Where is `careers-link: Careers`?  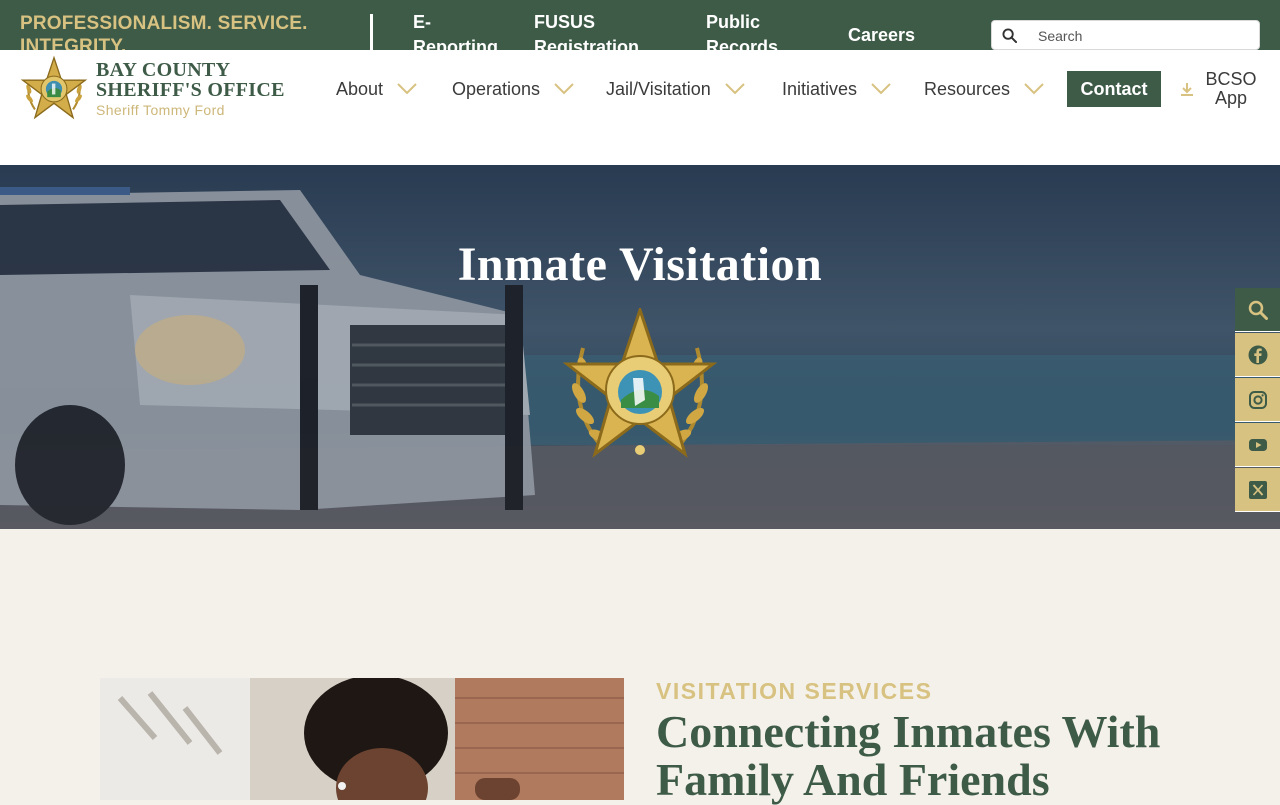
careers-link: Careers is located at coordinates (881, 35).